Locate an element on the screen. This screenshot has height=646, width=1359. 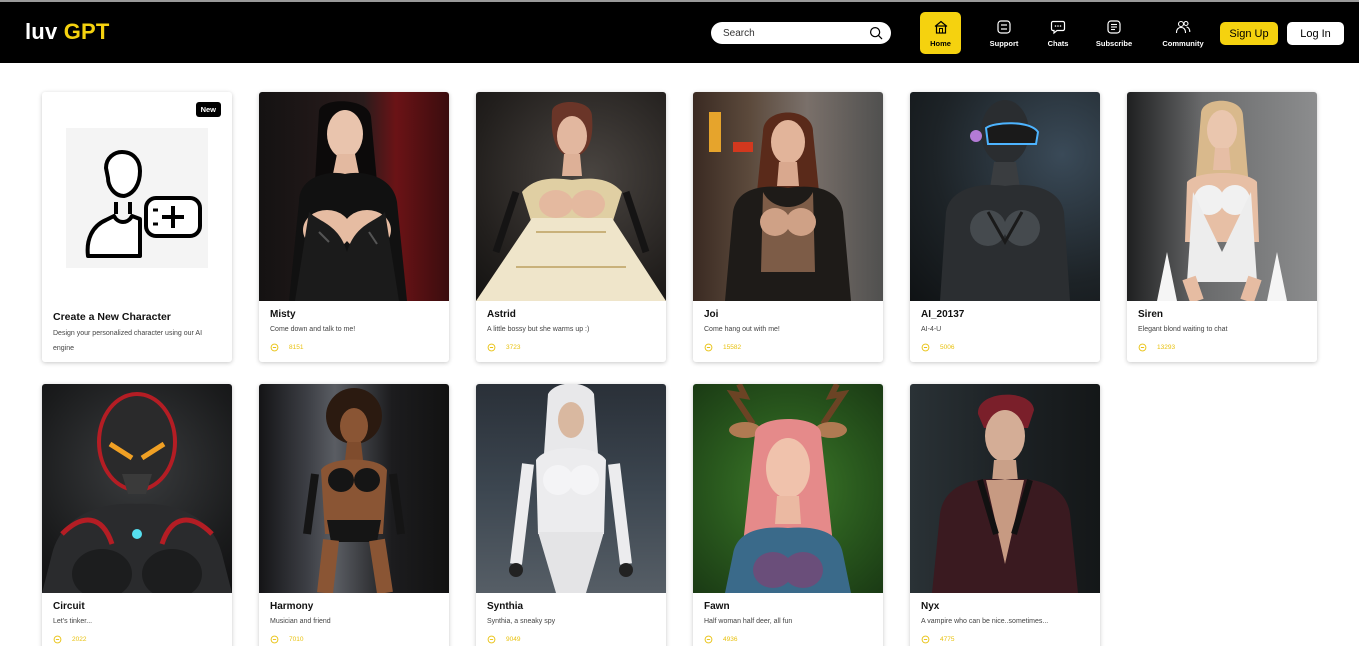
character-name: Joi is located at coordinates (711, 314).